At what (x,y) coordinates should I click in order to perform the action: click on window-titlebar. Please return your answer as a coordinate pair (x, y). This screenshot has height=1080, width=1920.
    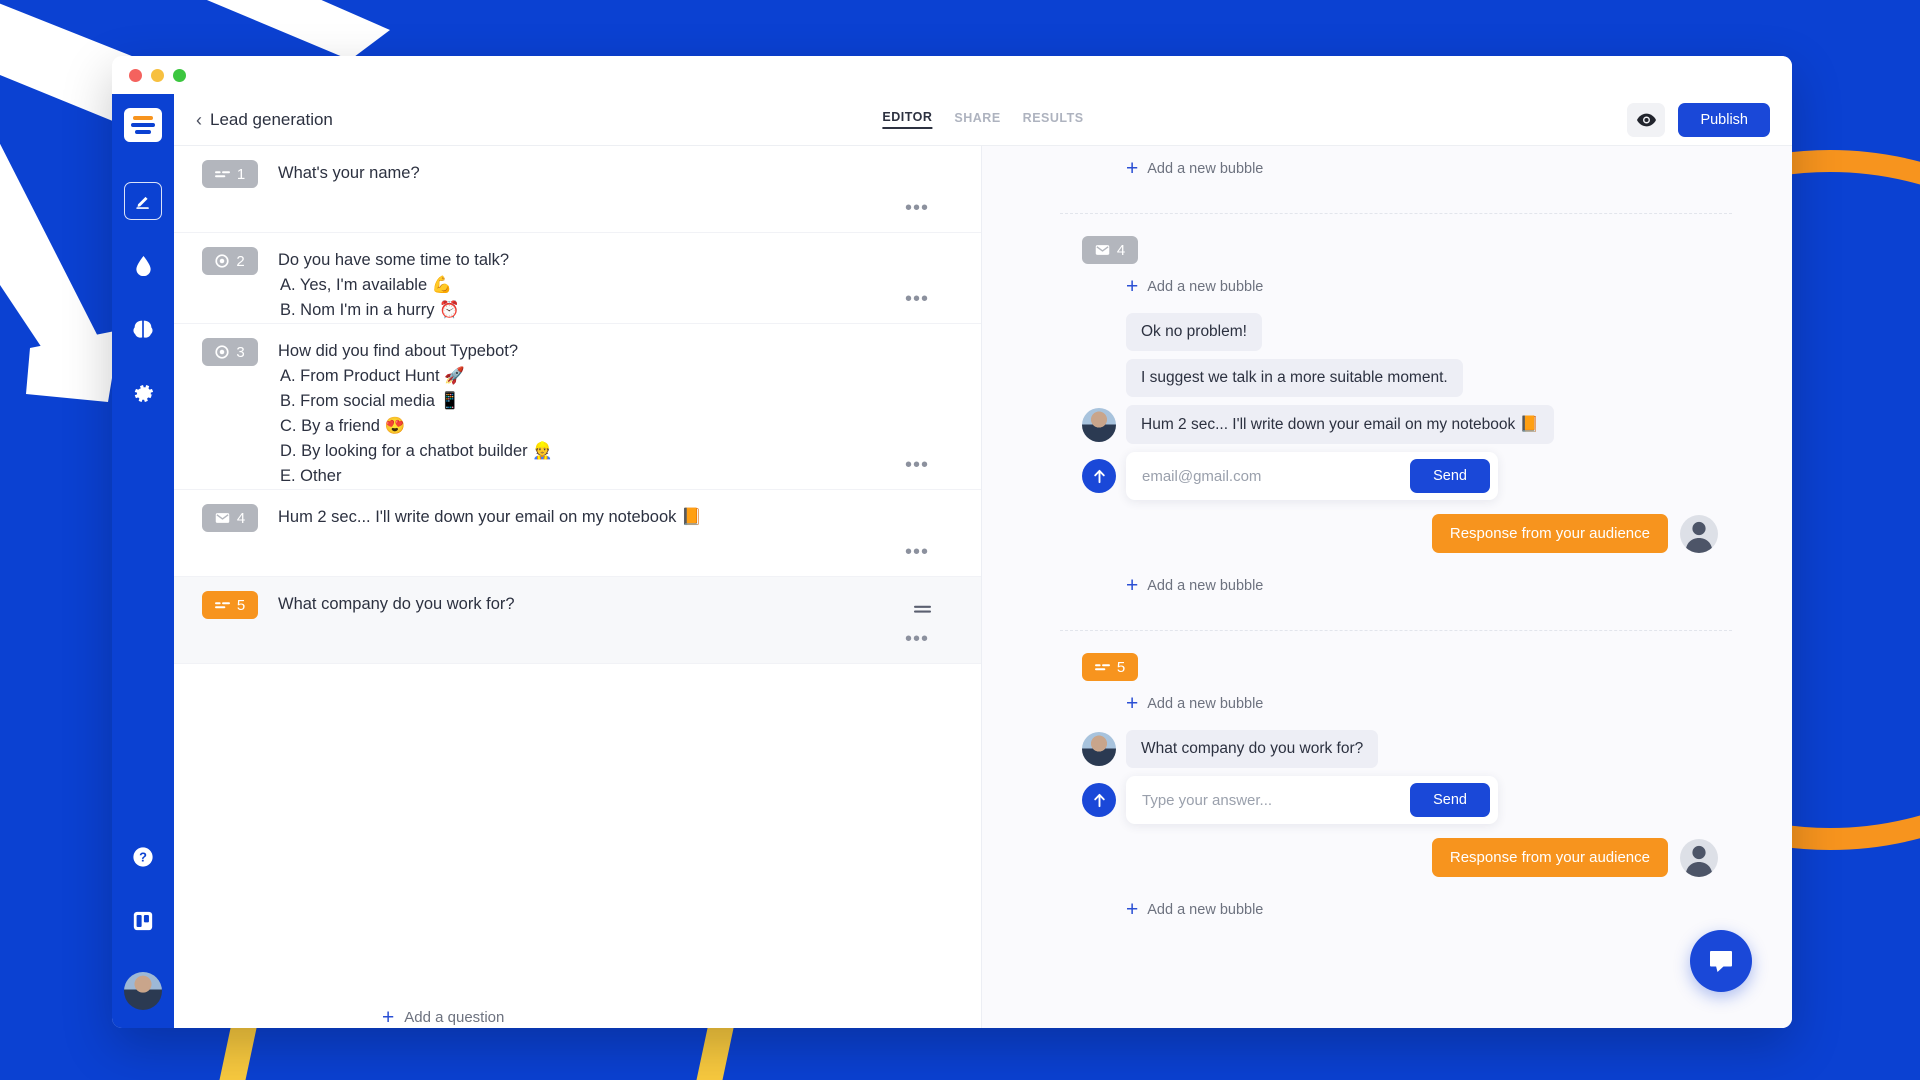
    Looking at the image, I should click on (952, 75).